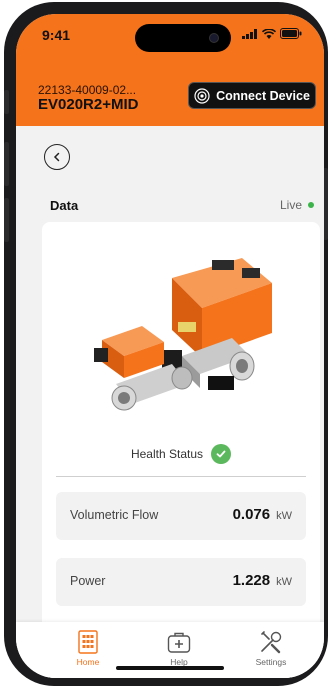  What do you see at coordinates (114, 515) in the screenshot?
I see `metric-label: Volumetric Flow` at bounding box center [114, 515].